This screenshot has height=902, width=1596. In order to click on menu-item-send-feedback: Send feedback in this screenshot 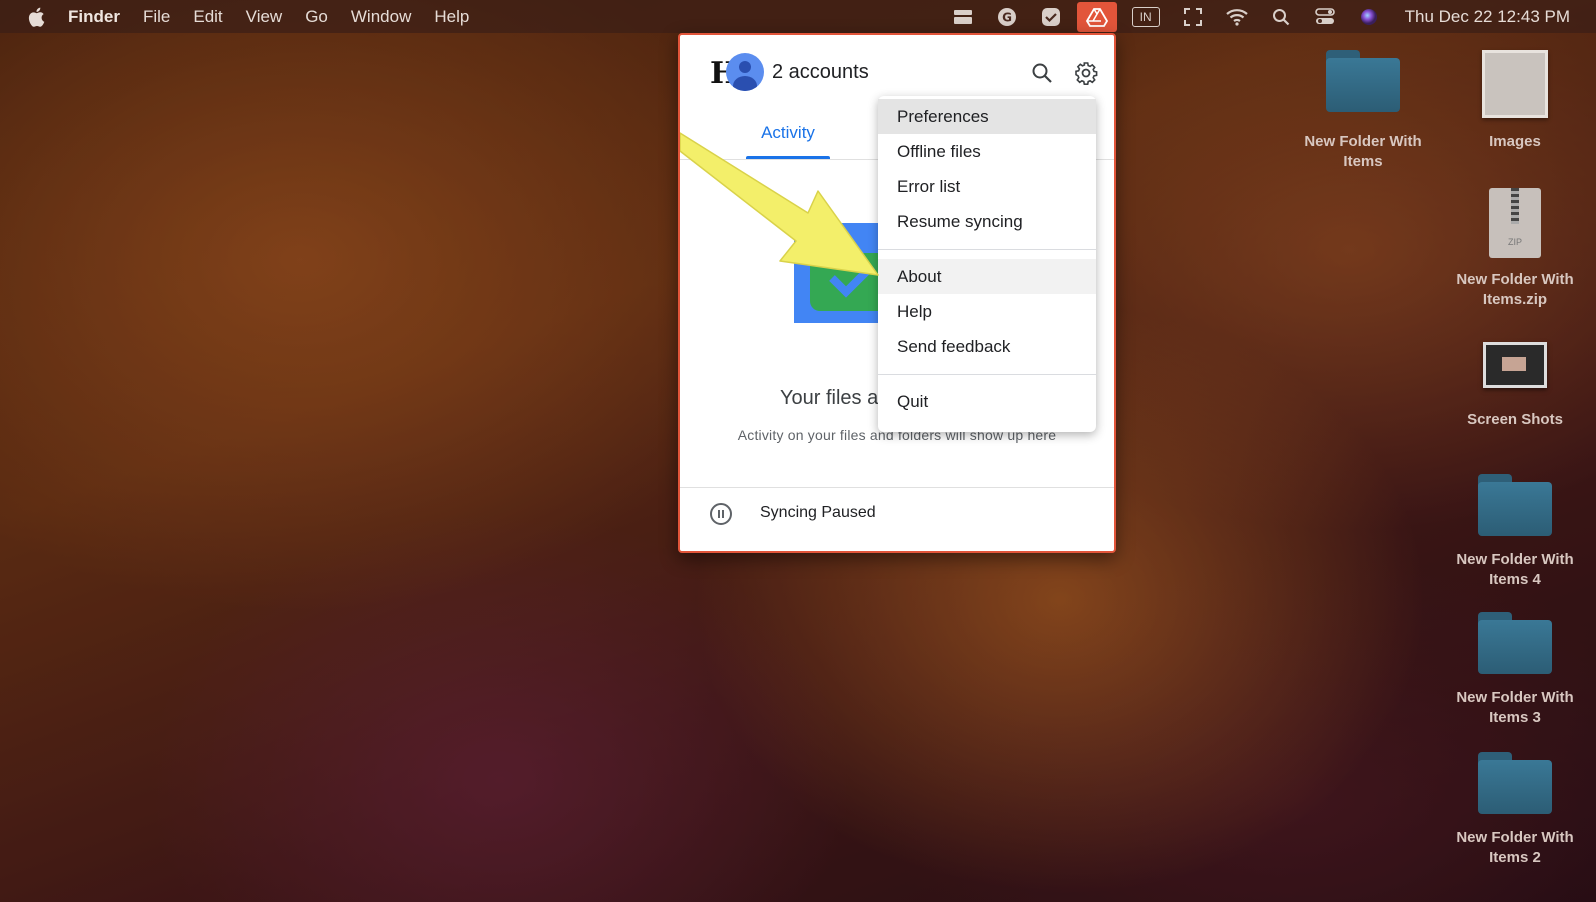, I will do `click(987, 346)`.